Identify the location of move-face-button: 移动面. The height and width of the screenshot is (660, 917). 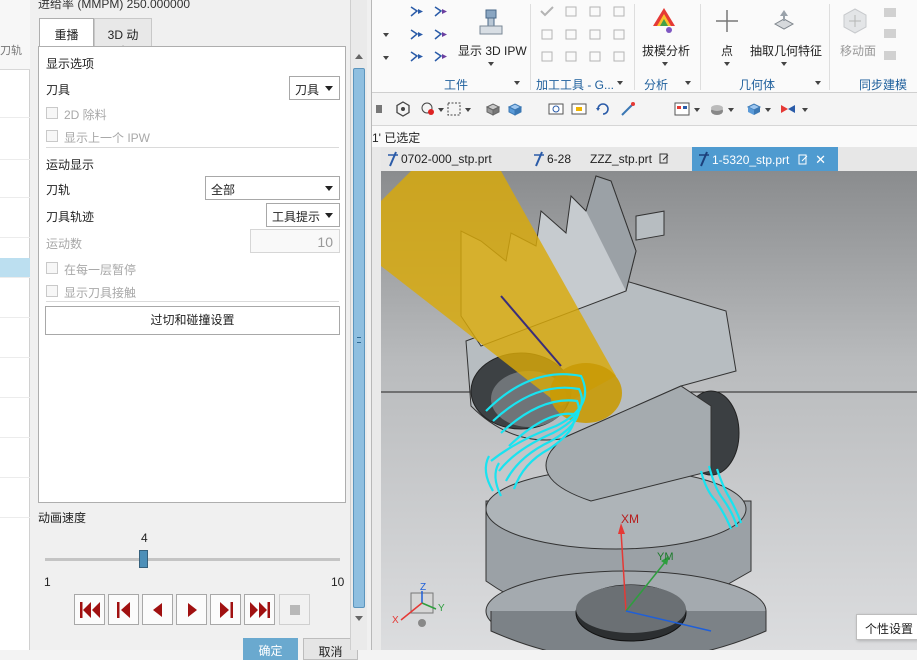
(858, 50).